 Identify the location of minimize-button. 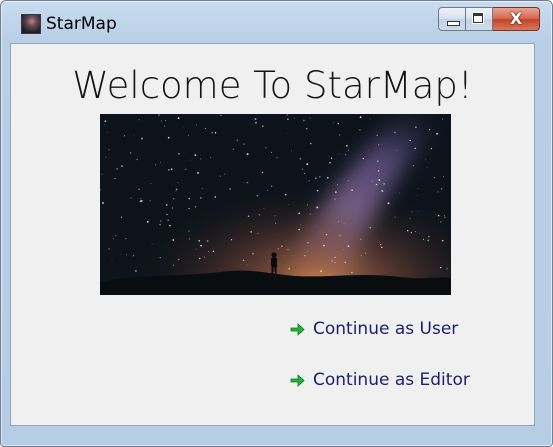
(452, 19).